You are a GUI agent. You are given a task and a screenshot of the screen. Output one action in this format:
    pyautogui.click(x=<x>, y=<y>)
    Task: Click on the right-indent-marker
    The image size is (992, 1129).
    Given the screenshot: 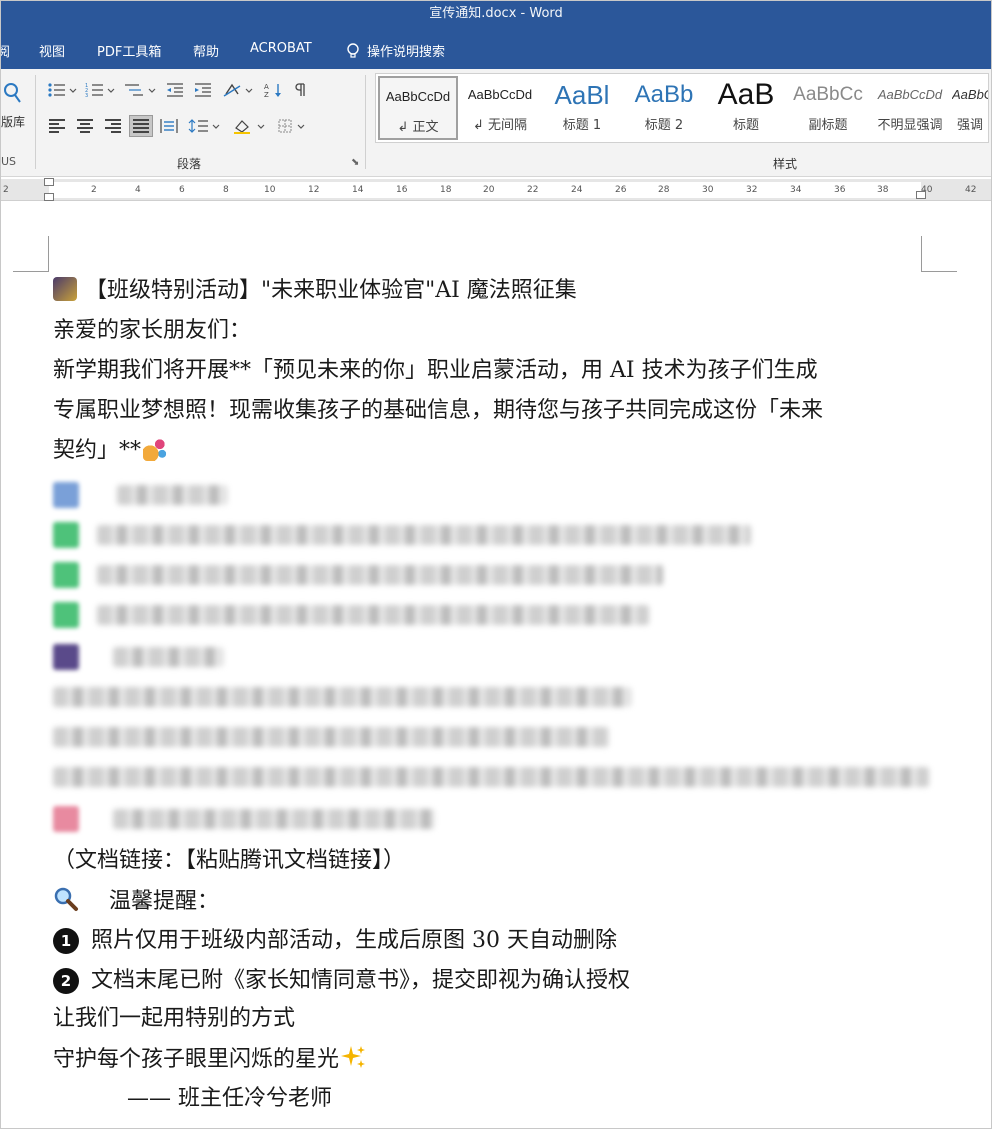 What is the action you would take?
    pyautogui.click(x=921, y=195)
    